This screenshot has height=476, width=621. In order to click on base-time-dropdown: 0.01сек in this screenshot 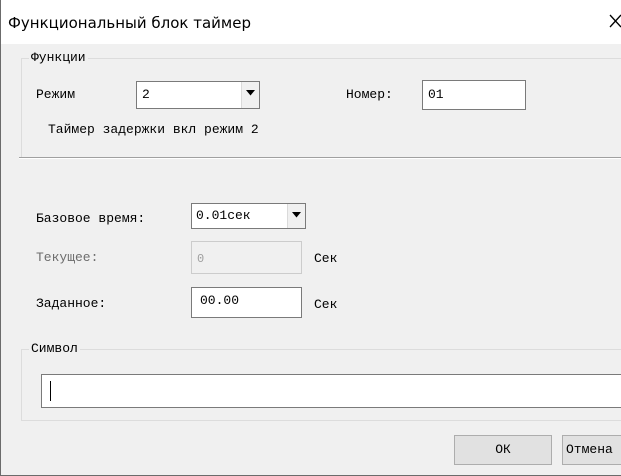, I will do `click(248, 216)`.